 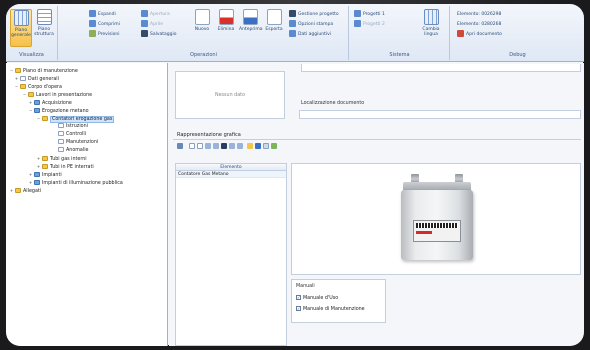 What do you see at coordinates (180, 146) in the screenshot?
I see `tool-zoom-icon` at bounding box center [180, 146].